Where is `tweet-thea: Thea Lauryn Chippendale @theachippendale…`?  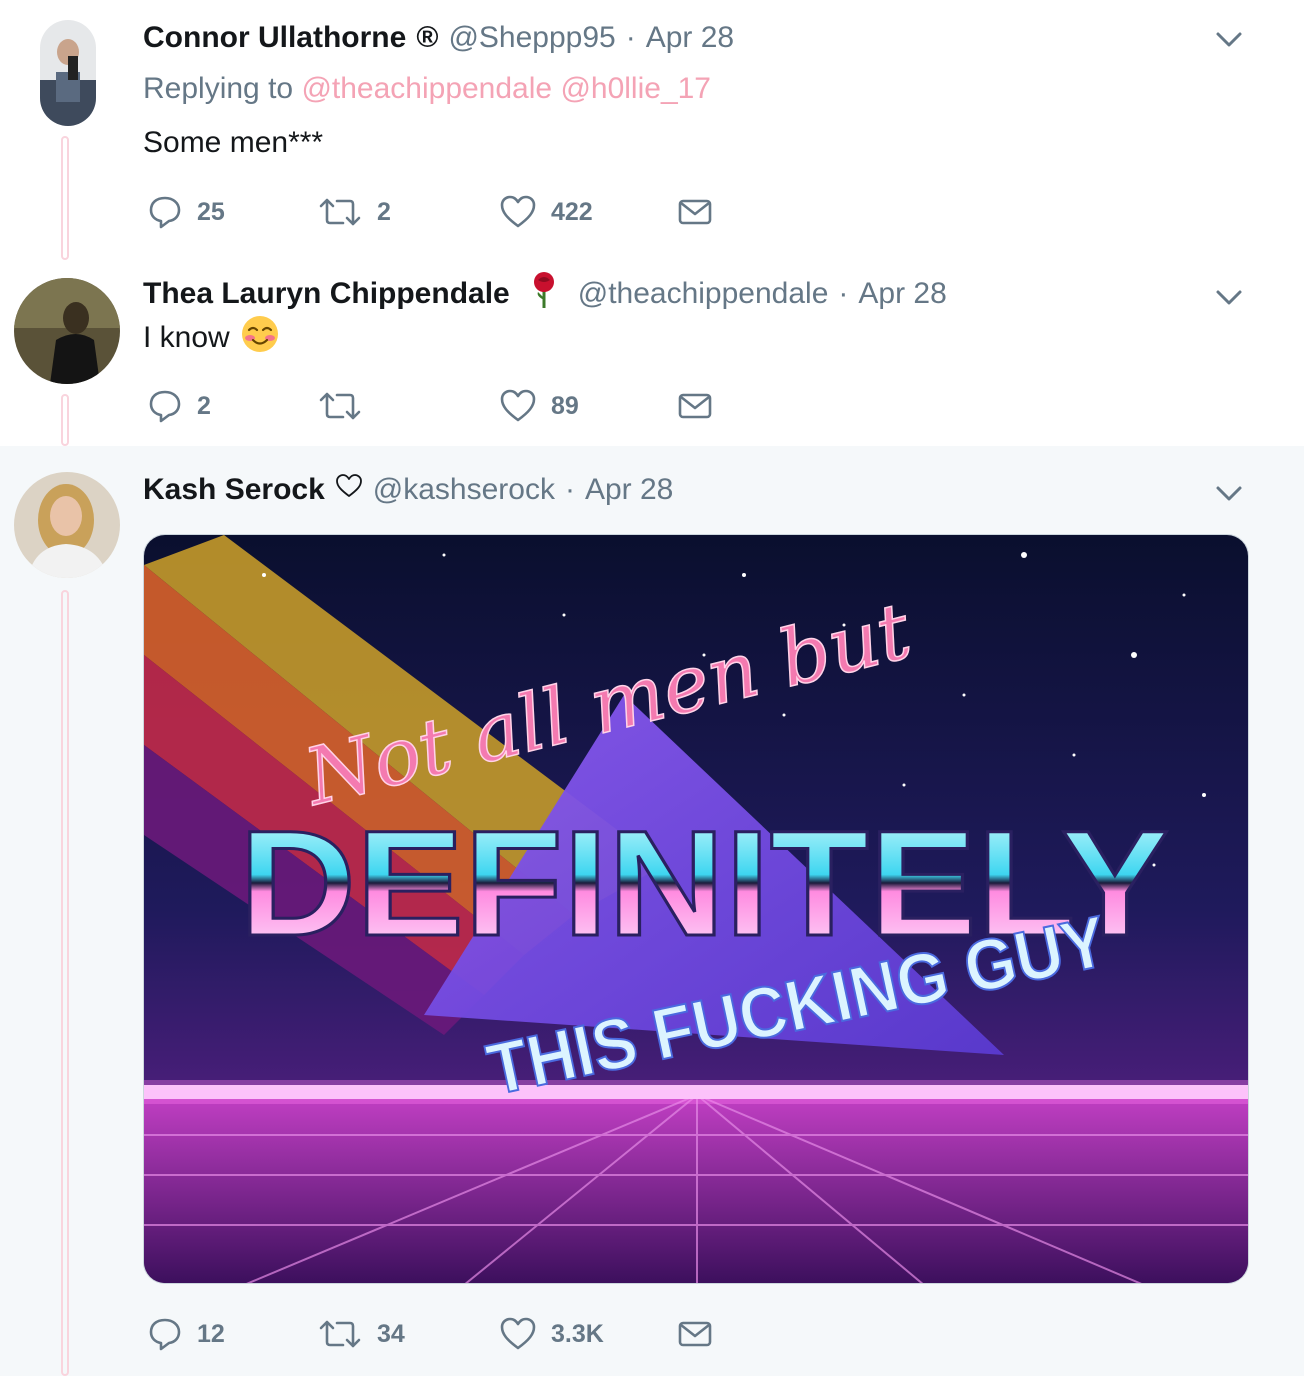
tweet-thea: Thea Lauryn Chippendale @theachippendale… is located at coordinates (652, 353).